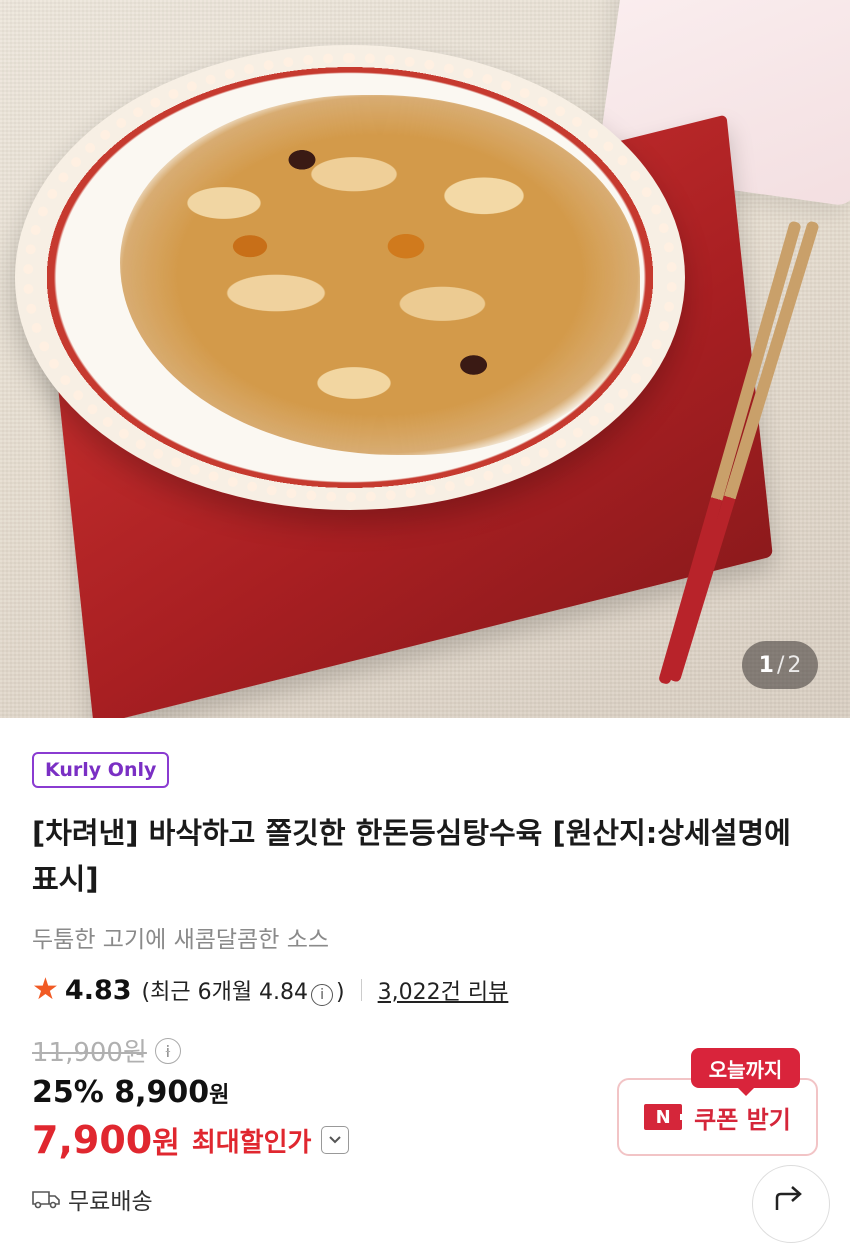 This screenshot has height=1243, width=850. I want to click on info-icon: i, so click(322, 995).